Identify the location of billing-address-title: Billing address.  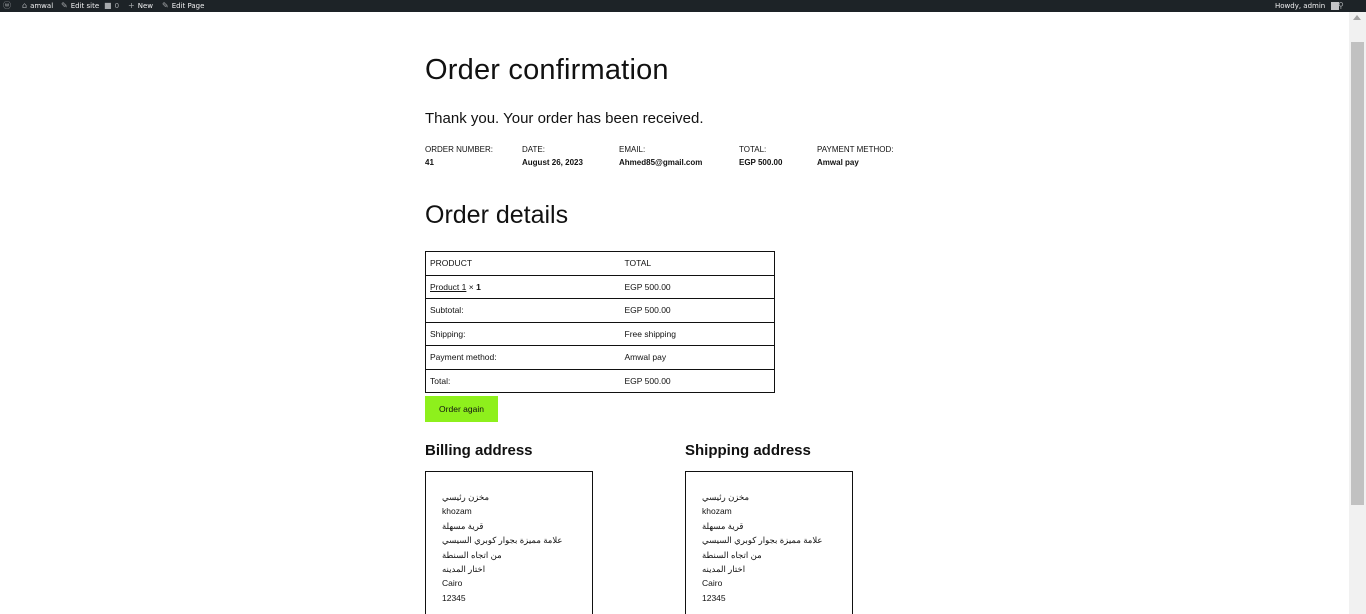
(479, 450).